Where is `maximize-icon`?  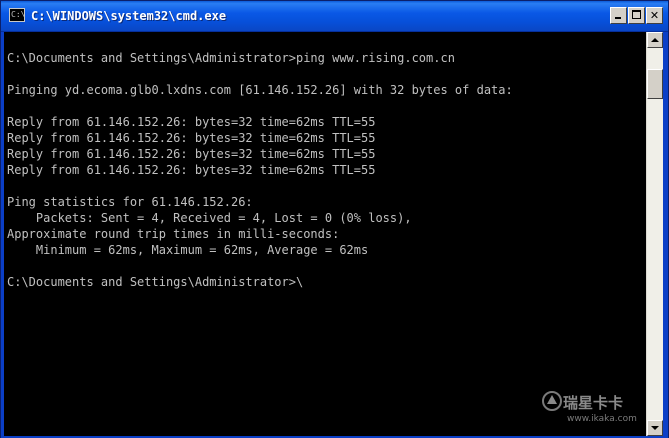 maximize-icon is located at coordinates (636, 14).